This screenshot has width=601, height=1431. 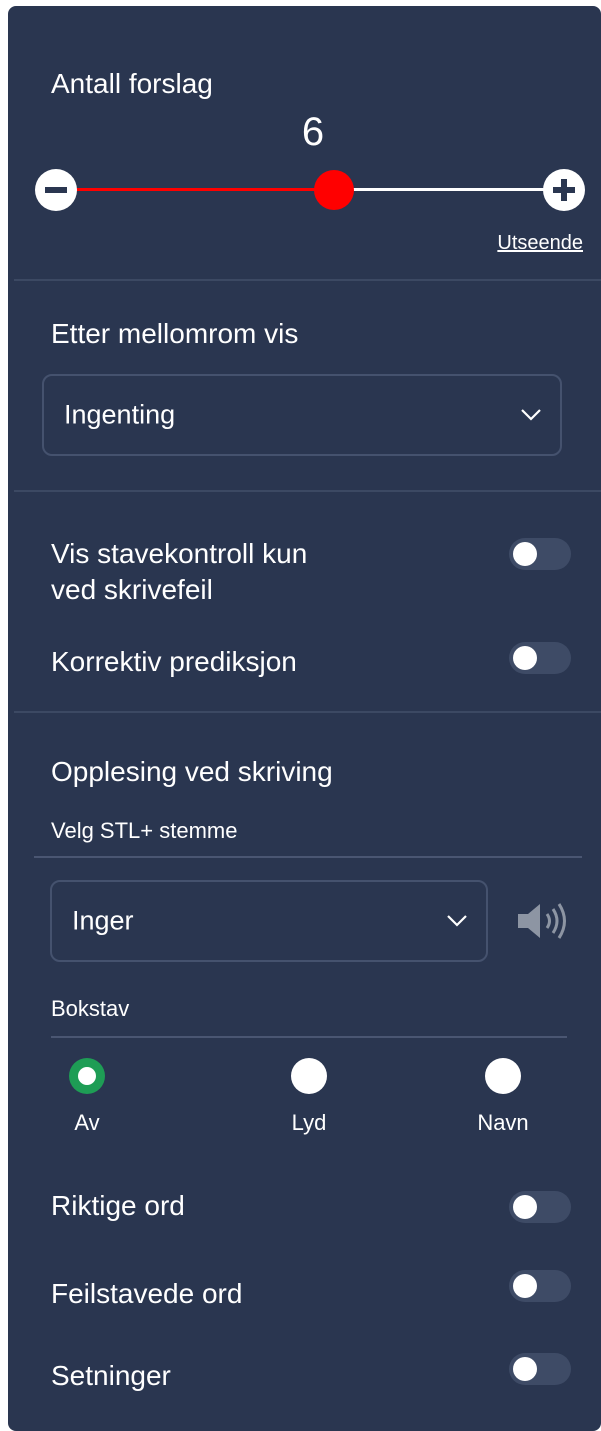 I want to click on misspelled-words-toggle, so click(x=540, y=1286).